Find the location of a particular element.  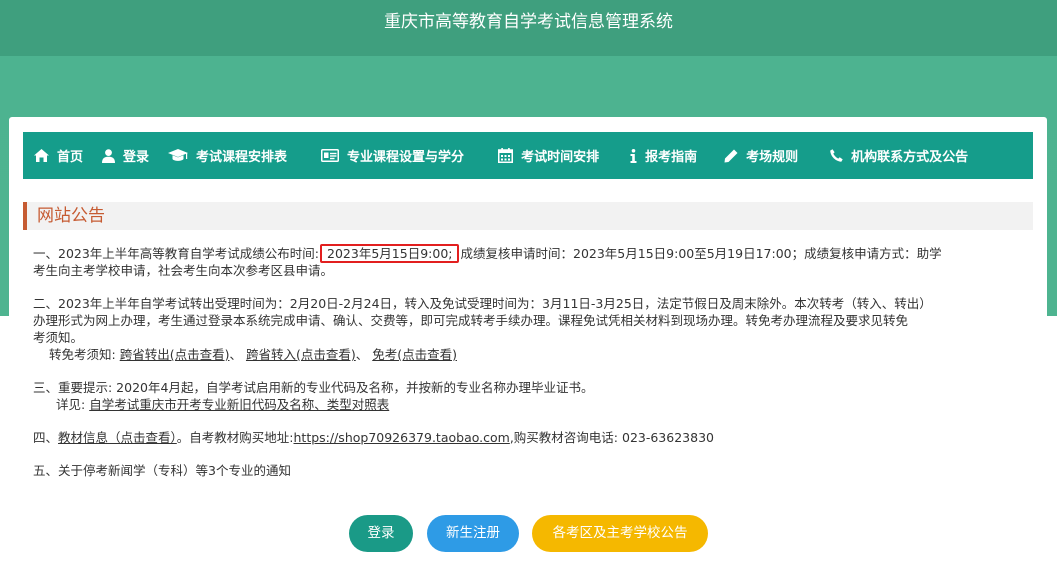

calendar-icon is located at coordinates (506, 155).